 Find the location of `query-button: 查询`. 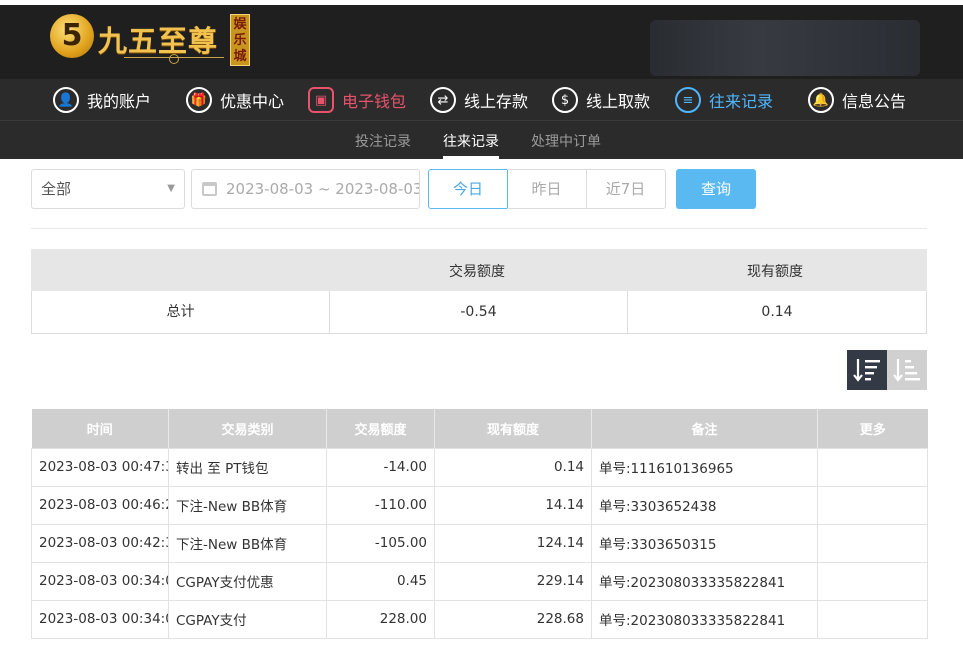

query-button: 查询 is located at coordinates (716, 189).